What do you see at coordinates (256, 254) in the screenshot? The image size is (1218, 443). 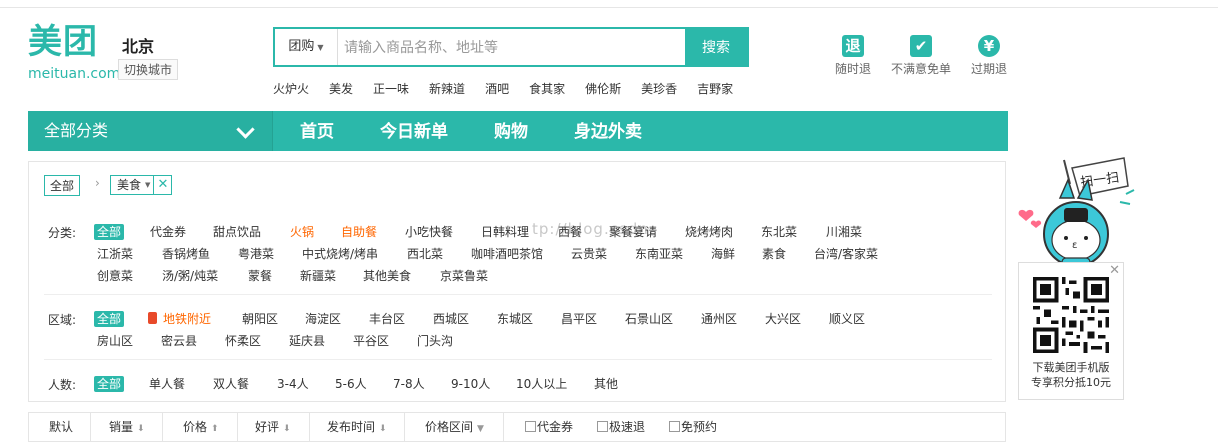 I see `category-option: 粤港菜` at bounding box center [256, 254].